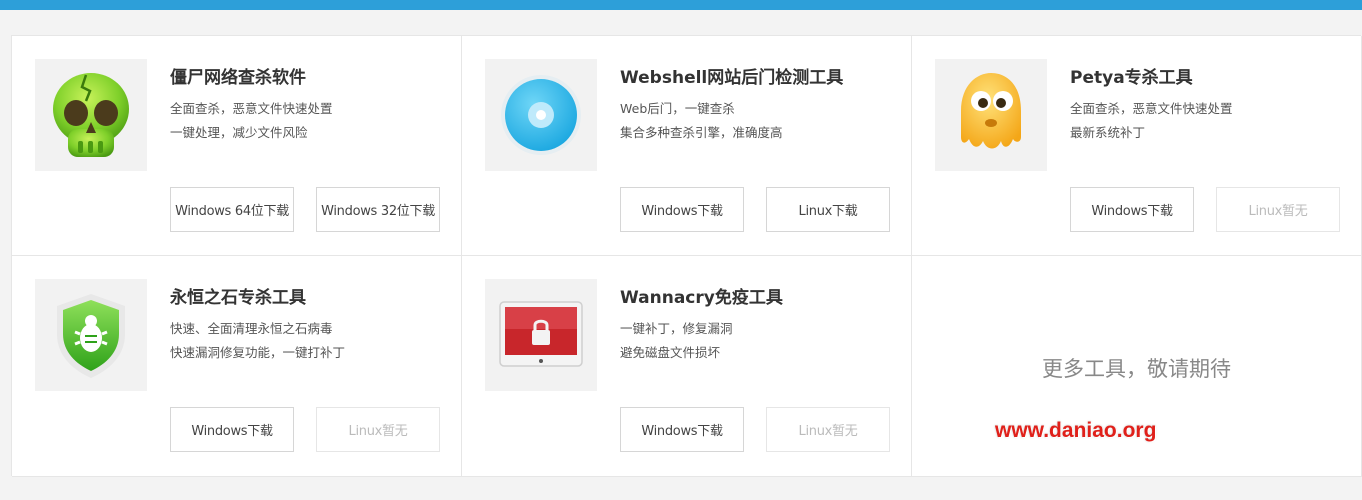 Image resolution: width=1362 pixels, height=500 pixels. I want to click on tool-description: 一键补丁，修复漏洞, so click(676, 328).